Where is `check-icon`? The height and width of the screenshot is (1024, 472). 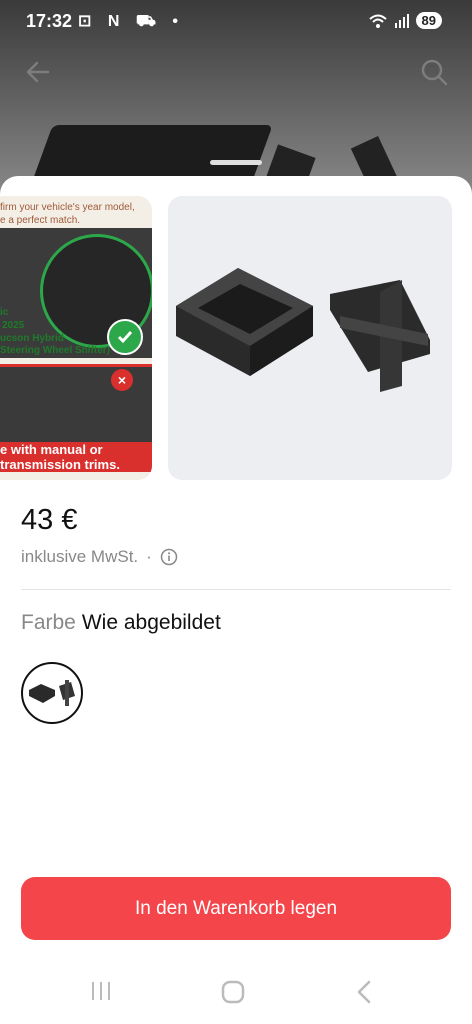
check-icon is located at coordinates (125, 337).